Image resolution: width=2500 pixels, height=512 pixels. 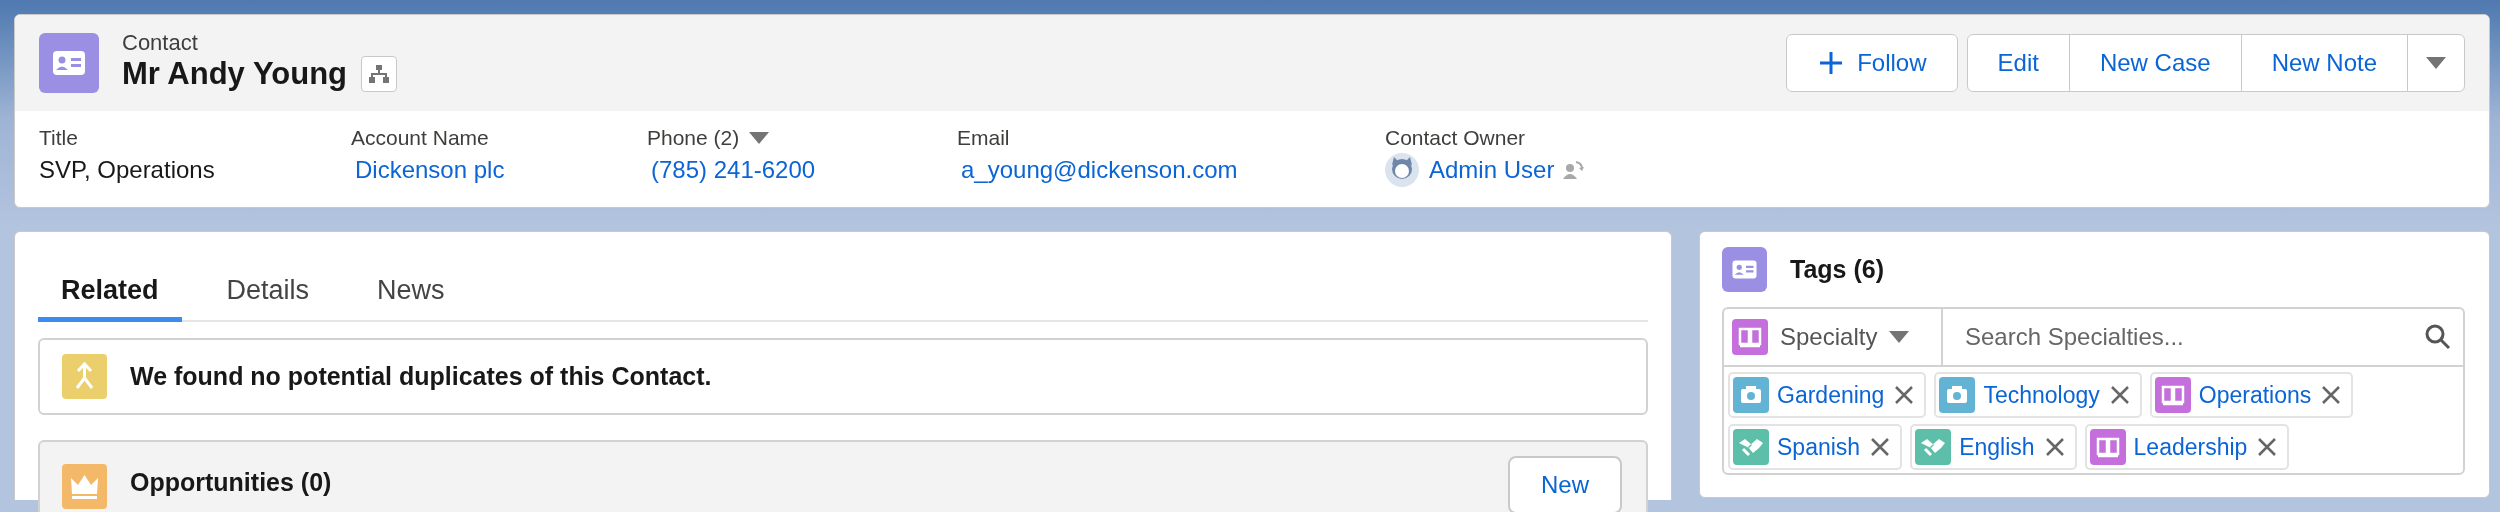 What do you see at coordinates (421, 376) in the screenshot?
I see `duplicates-message: We found no potential duplicates of this Contact.` at bounding box center [421, 376].